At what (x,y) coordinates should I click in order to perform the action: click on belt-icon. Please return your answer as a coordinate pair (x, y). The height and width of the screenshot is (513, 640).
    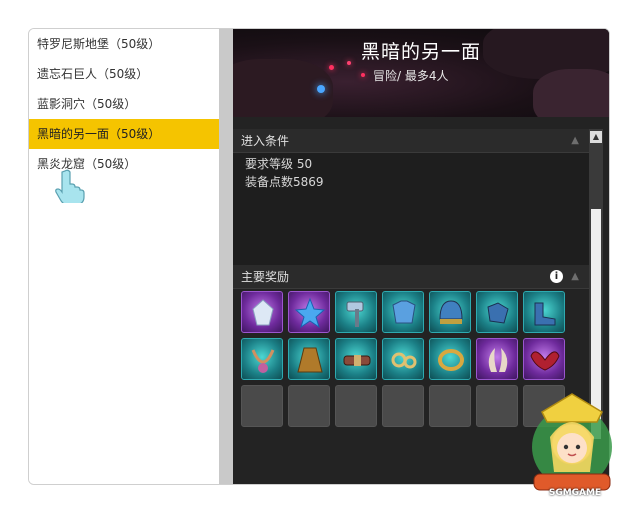
    Looking at the image, I should click on (357, 360).